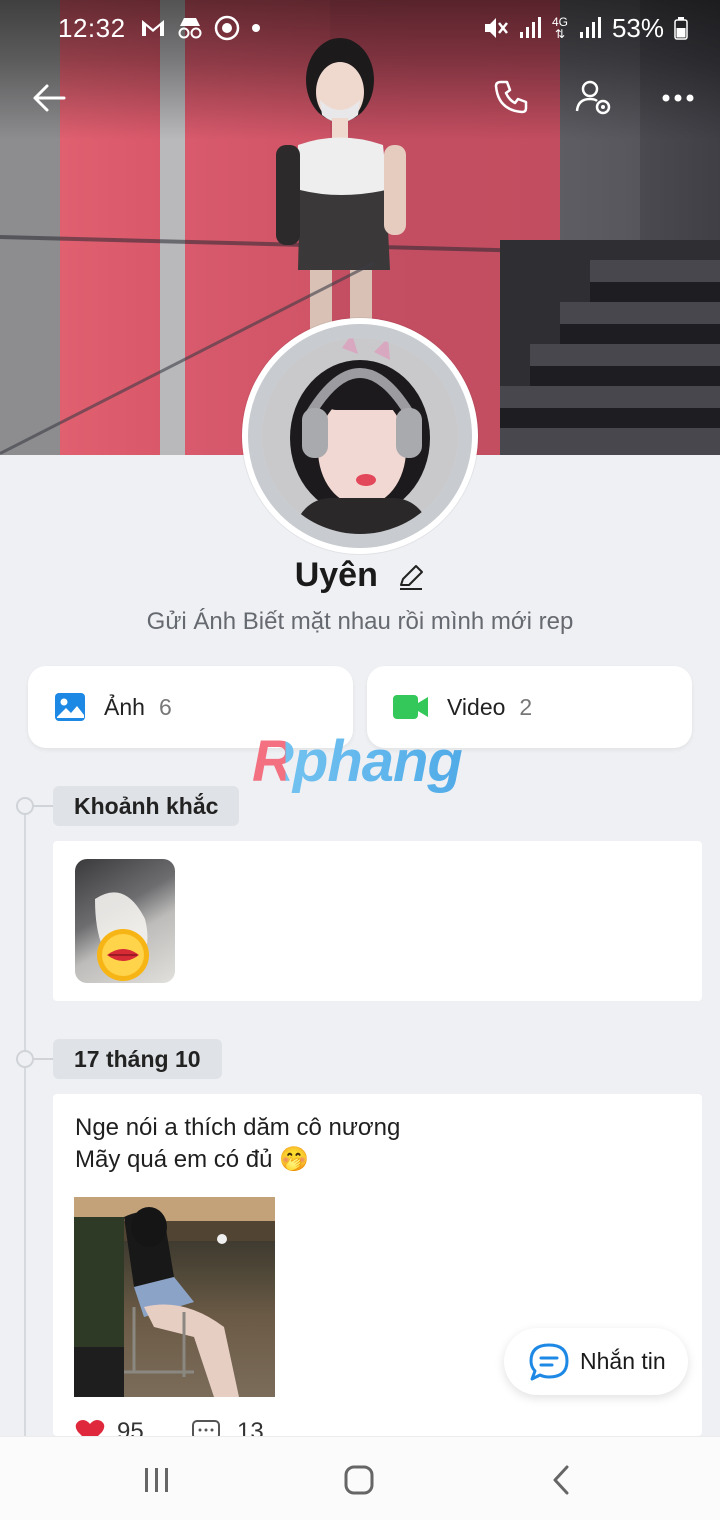 The height and width of the screenshot is (1520, 720). What do you see at coordinates (192, 1159) in the screenshot?
I see `post-text-line: Mãy quá em có đủ 🤭` at bounding box center [192, 1159].